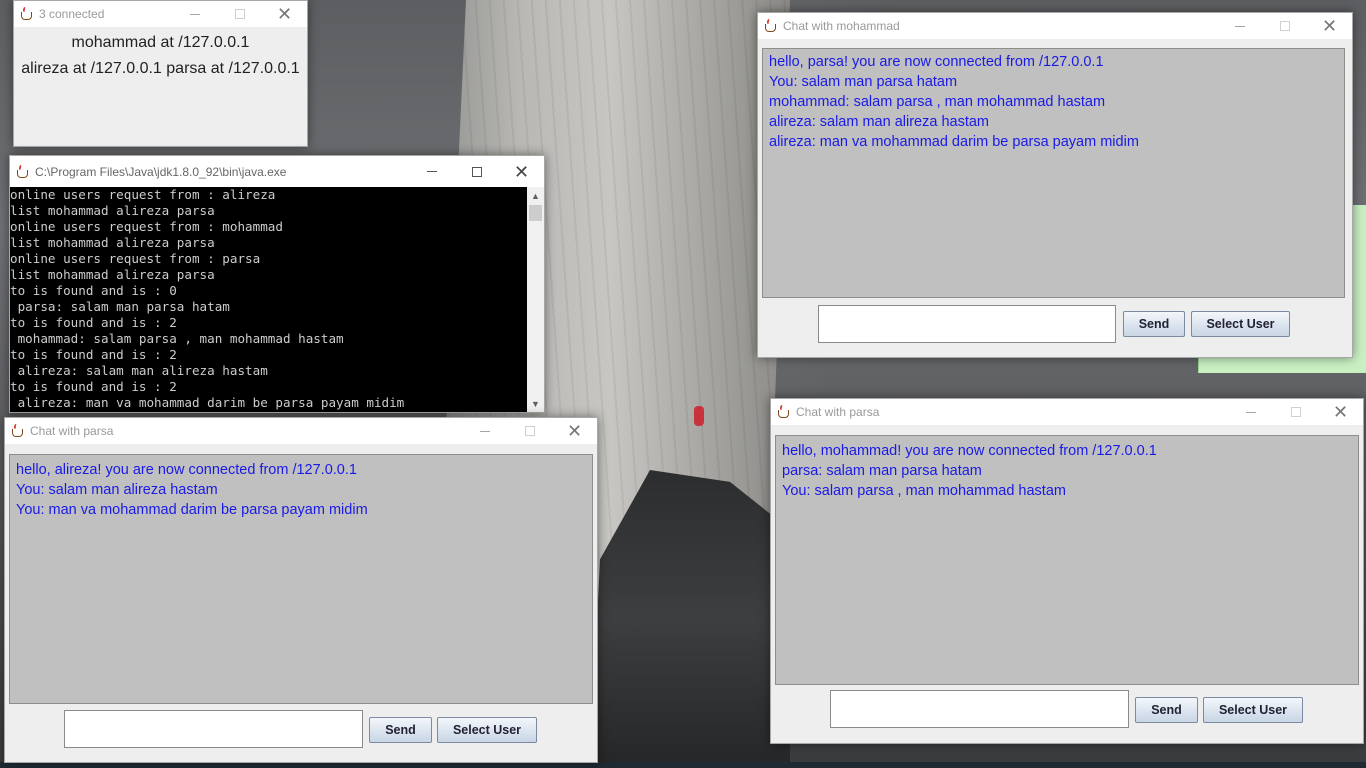  Describe the element at coordinates (535, 403) in the screenshot. I see `scroll-down-arrow-icon: ▼` at that location.